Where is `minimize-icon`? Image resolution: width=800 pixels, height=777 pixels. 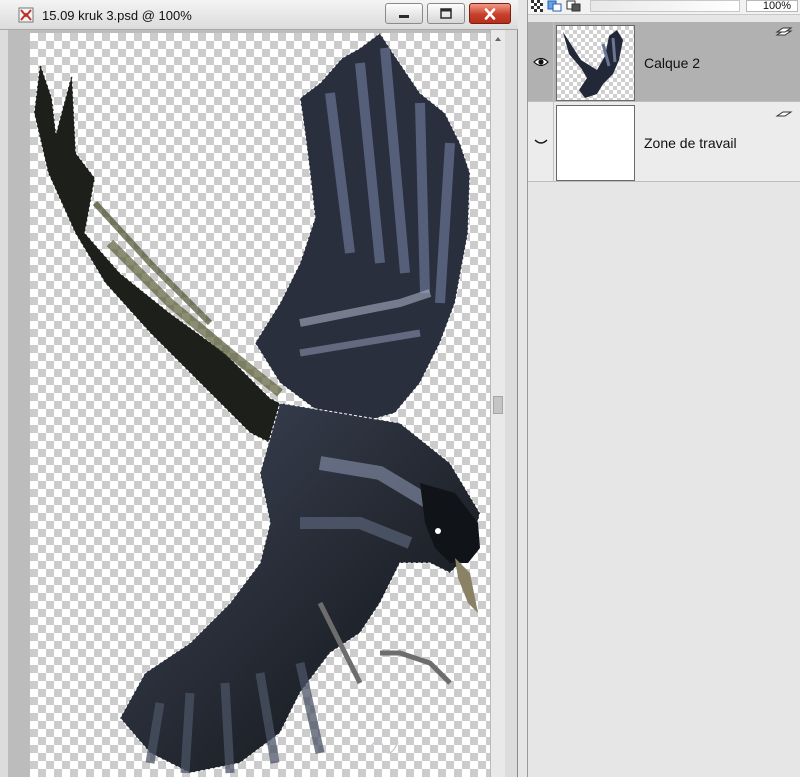 minimize-icon is located at coordinates (404, 16).